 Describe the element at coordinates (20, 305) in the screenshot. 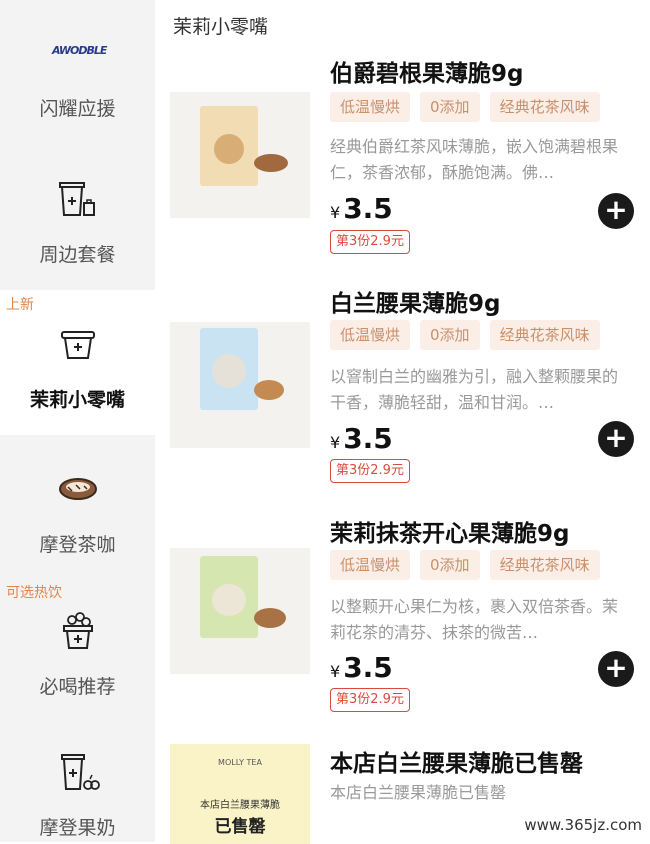

I see `new-badge: 上新` at that location.